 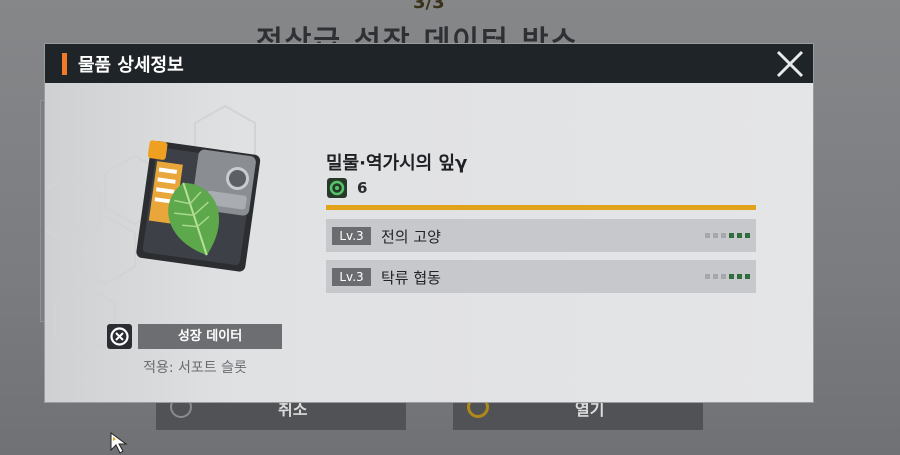 What do you see at coordinates (429, 63) in the screenshot?
I see `modal-header: 물품 상세정보` at bounding box center [429, 63].